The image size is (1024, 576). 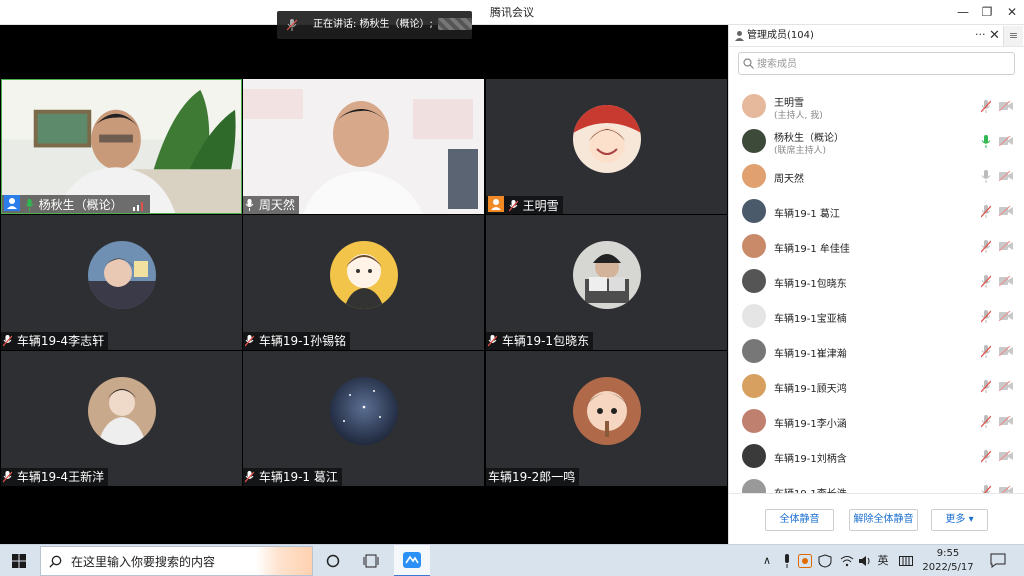 What do you see at coordinates (883, 560) in the screenshot?
I see `ime-indicator: 英` at bounding box center [883, 560].